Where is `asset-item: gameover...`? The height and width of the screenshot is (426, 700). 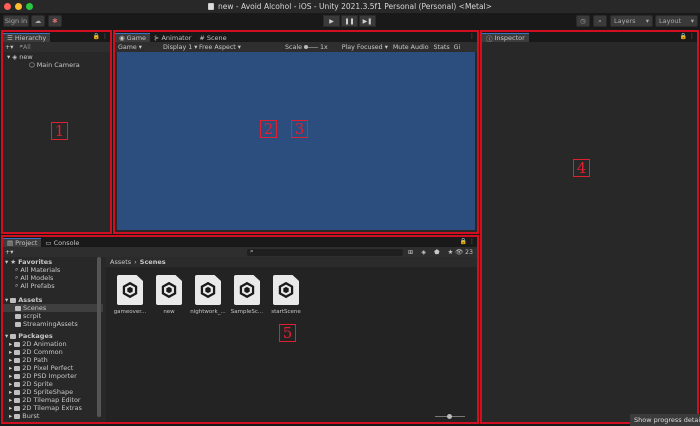 asset-item: gameover... is located at coordinates (130, 295).